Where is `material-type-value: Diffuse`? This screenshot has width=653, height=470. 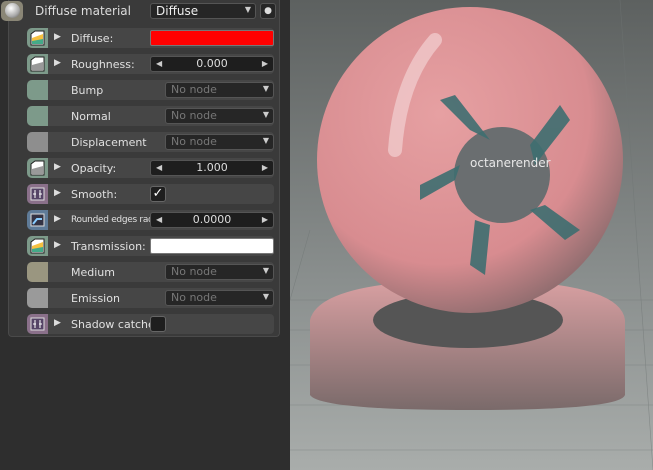 material-type-value: Diffuse is located at coordinates (177, 11).